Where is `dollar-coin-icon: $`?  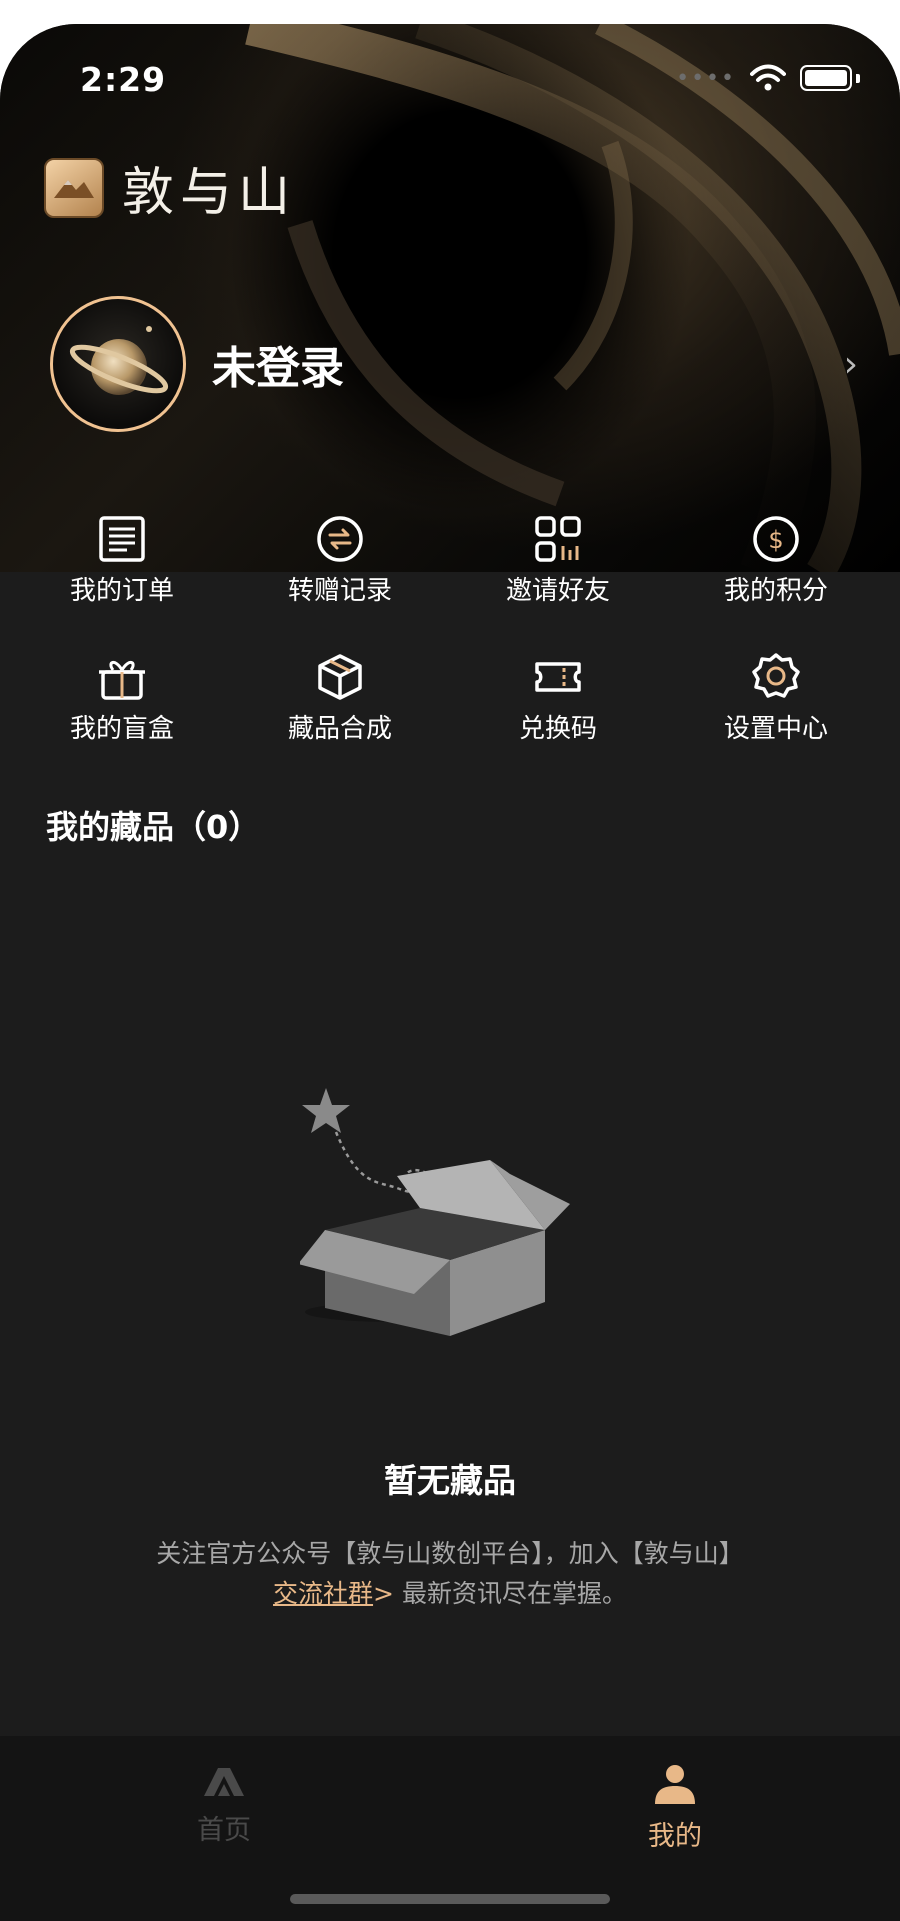 dollar-coin-icon: $ is located at coordinates (776, 539).